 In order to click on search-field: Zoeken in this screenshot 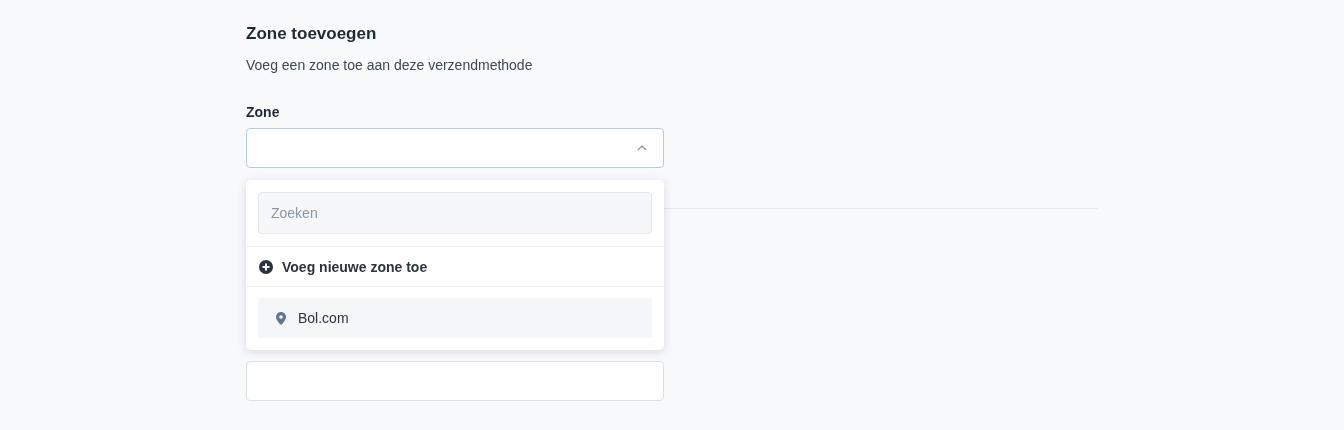, I will do `click(455, 213)`.